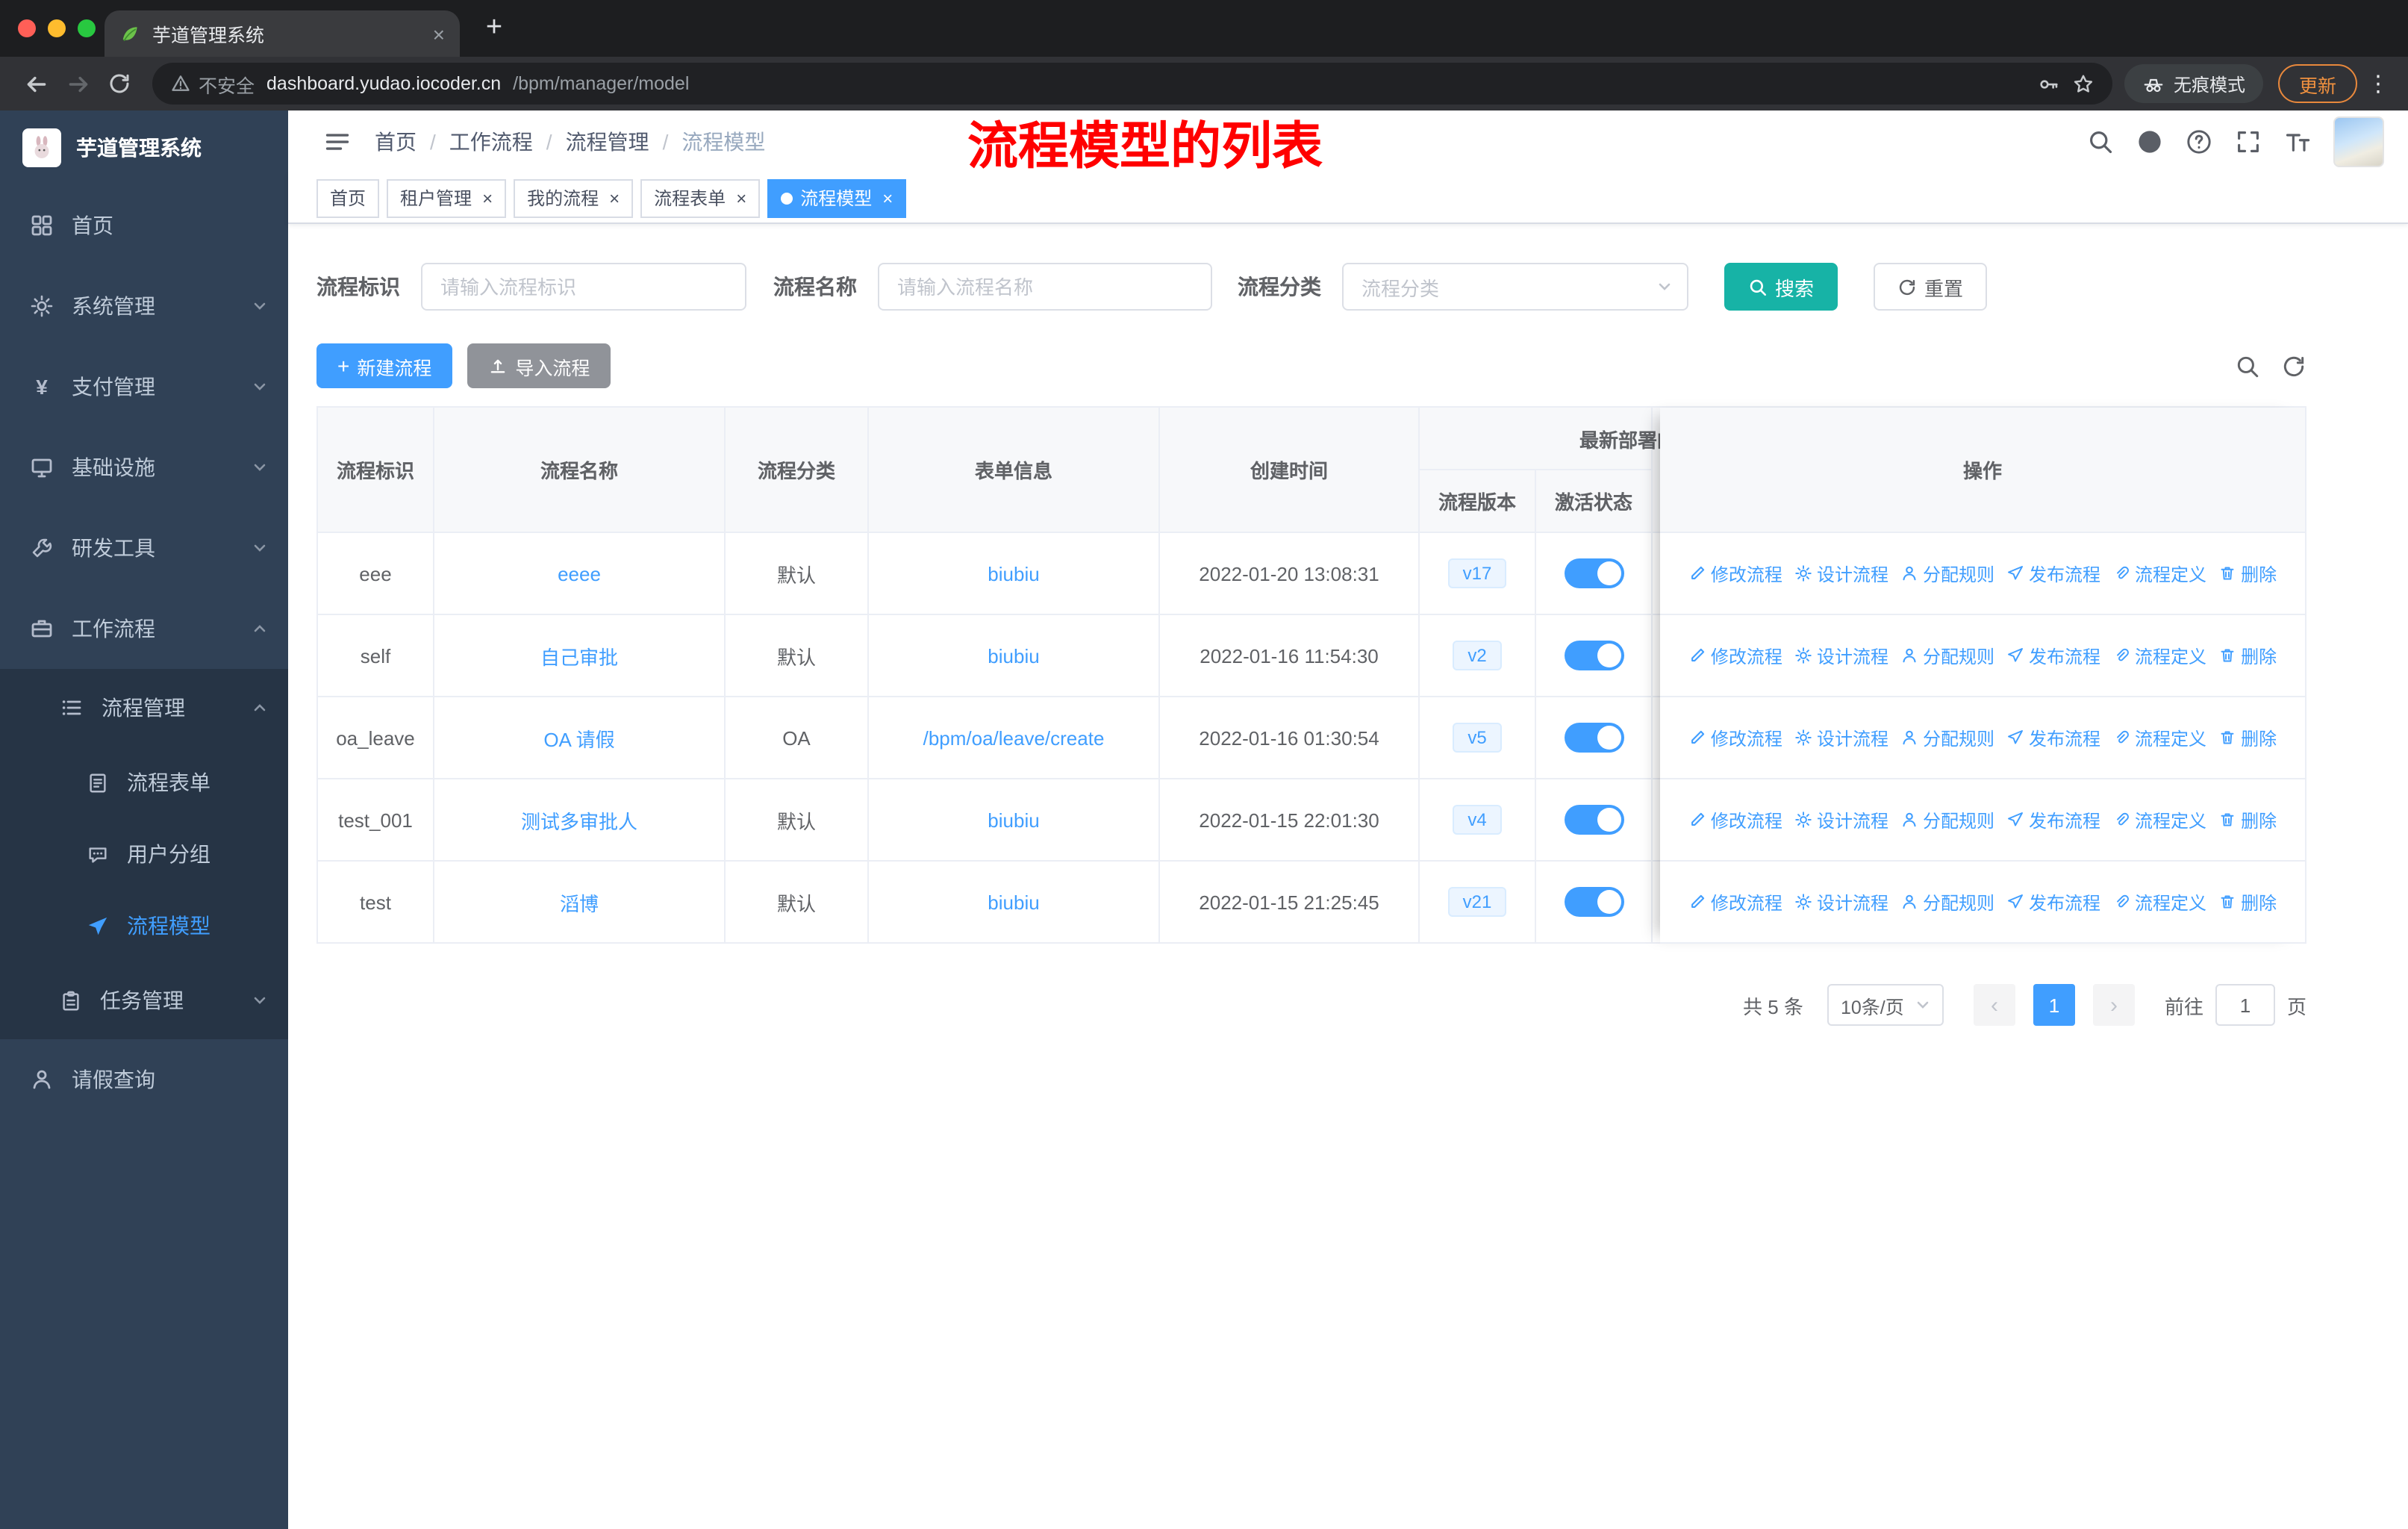 Image resolution: width=2408 pixels, height=1529 pixels. I want to click on tag-tenant: 租户管理 ×, so click(447, 197).